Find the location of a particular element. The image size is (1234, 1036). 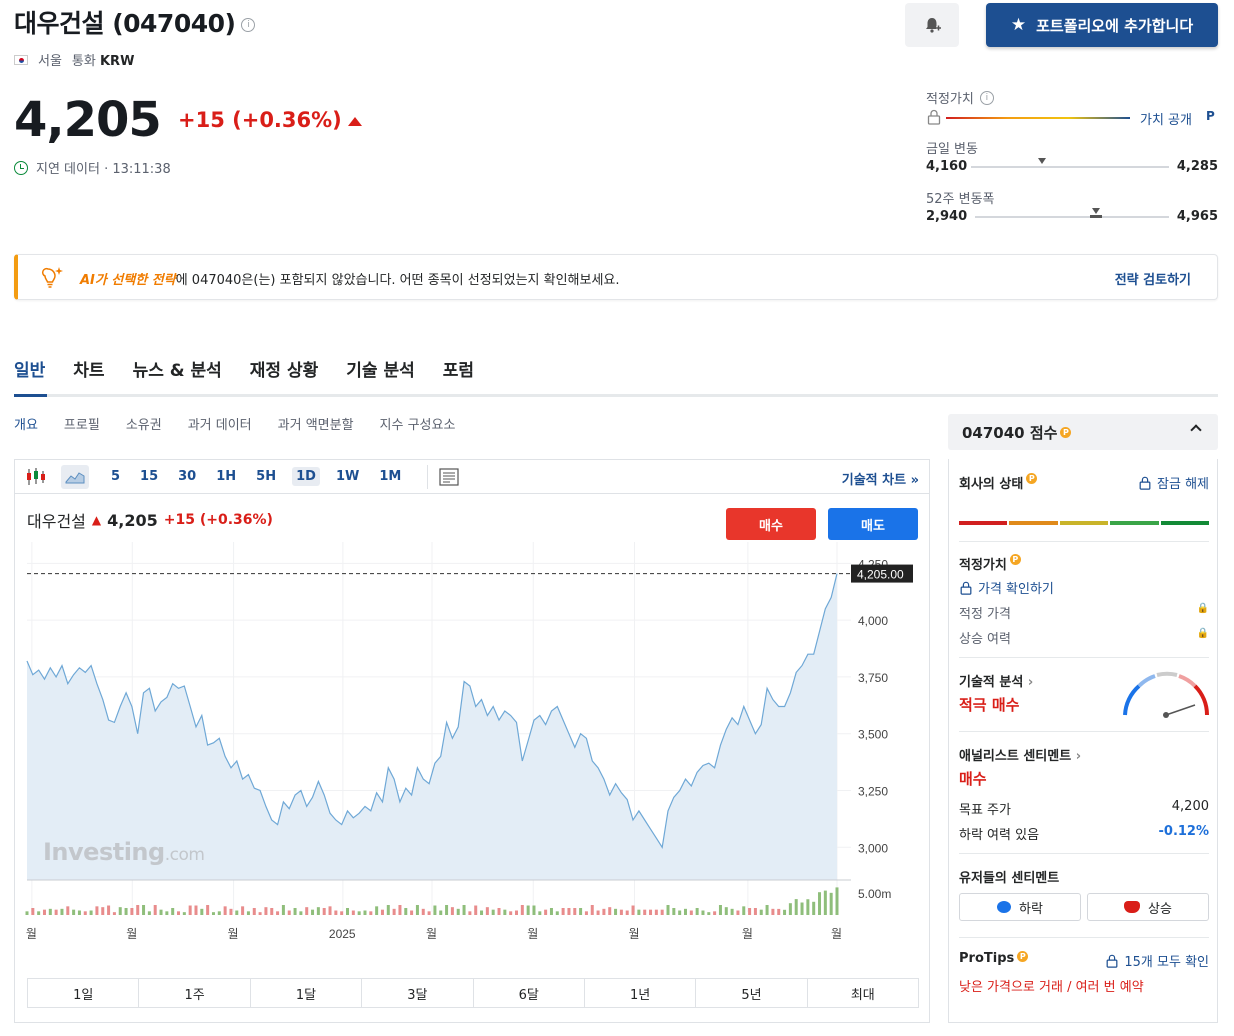

timeframe-1d: 1D is located at coordinates (306, 476).